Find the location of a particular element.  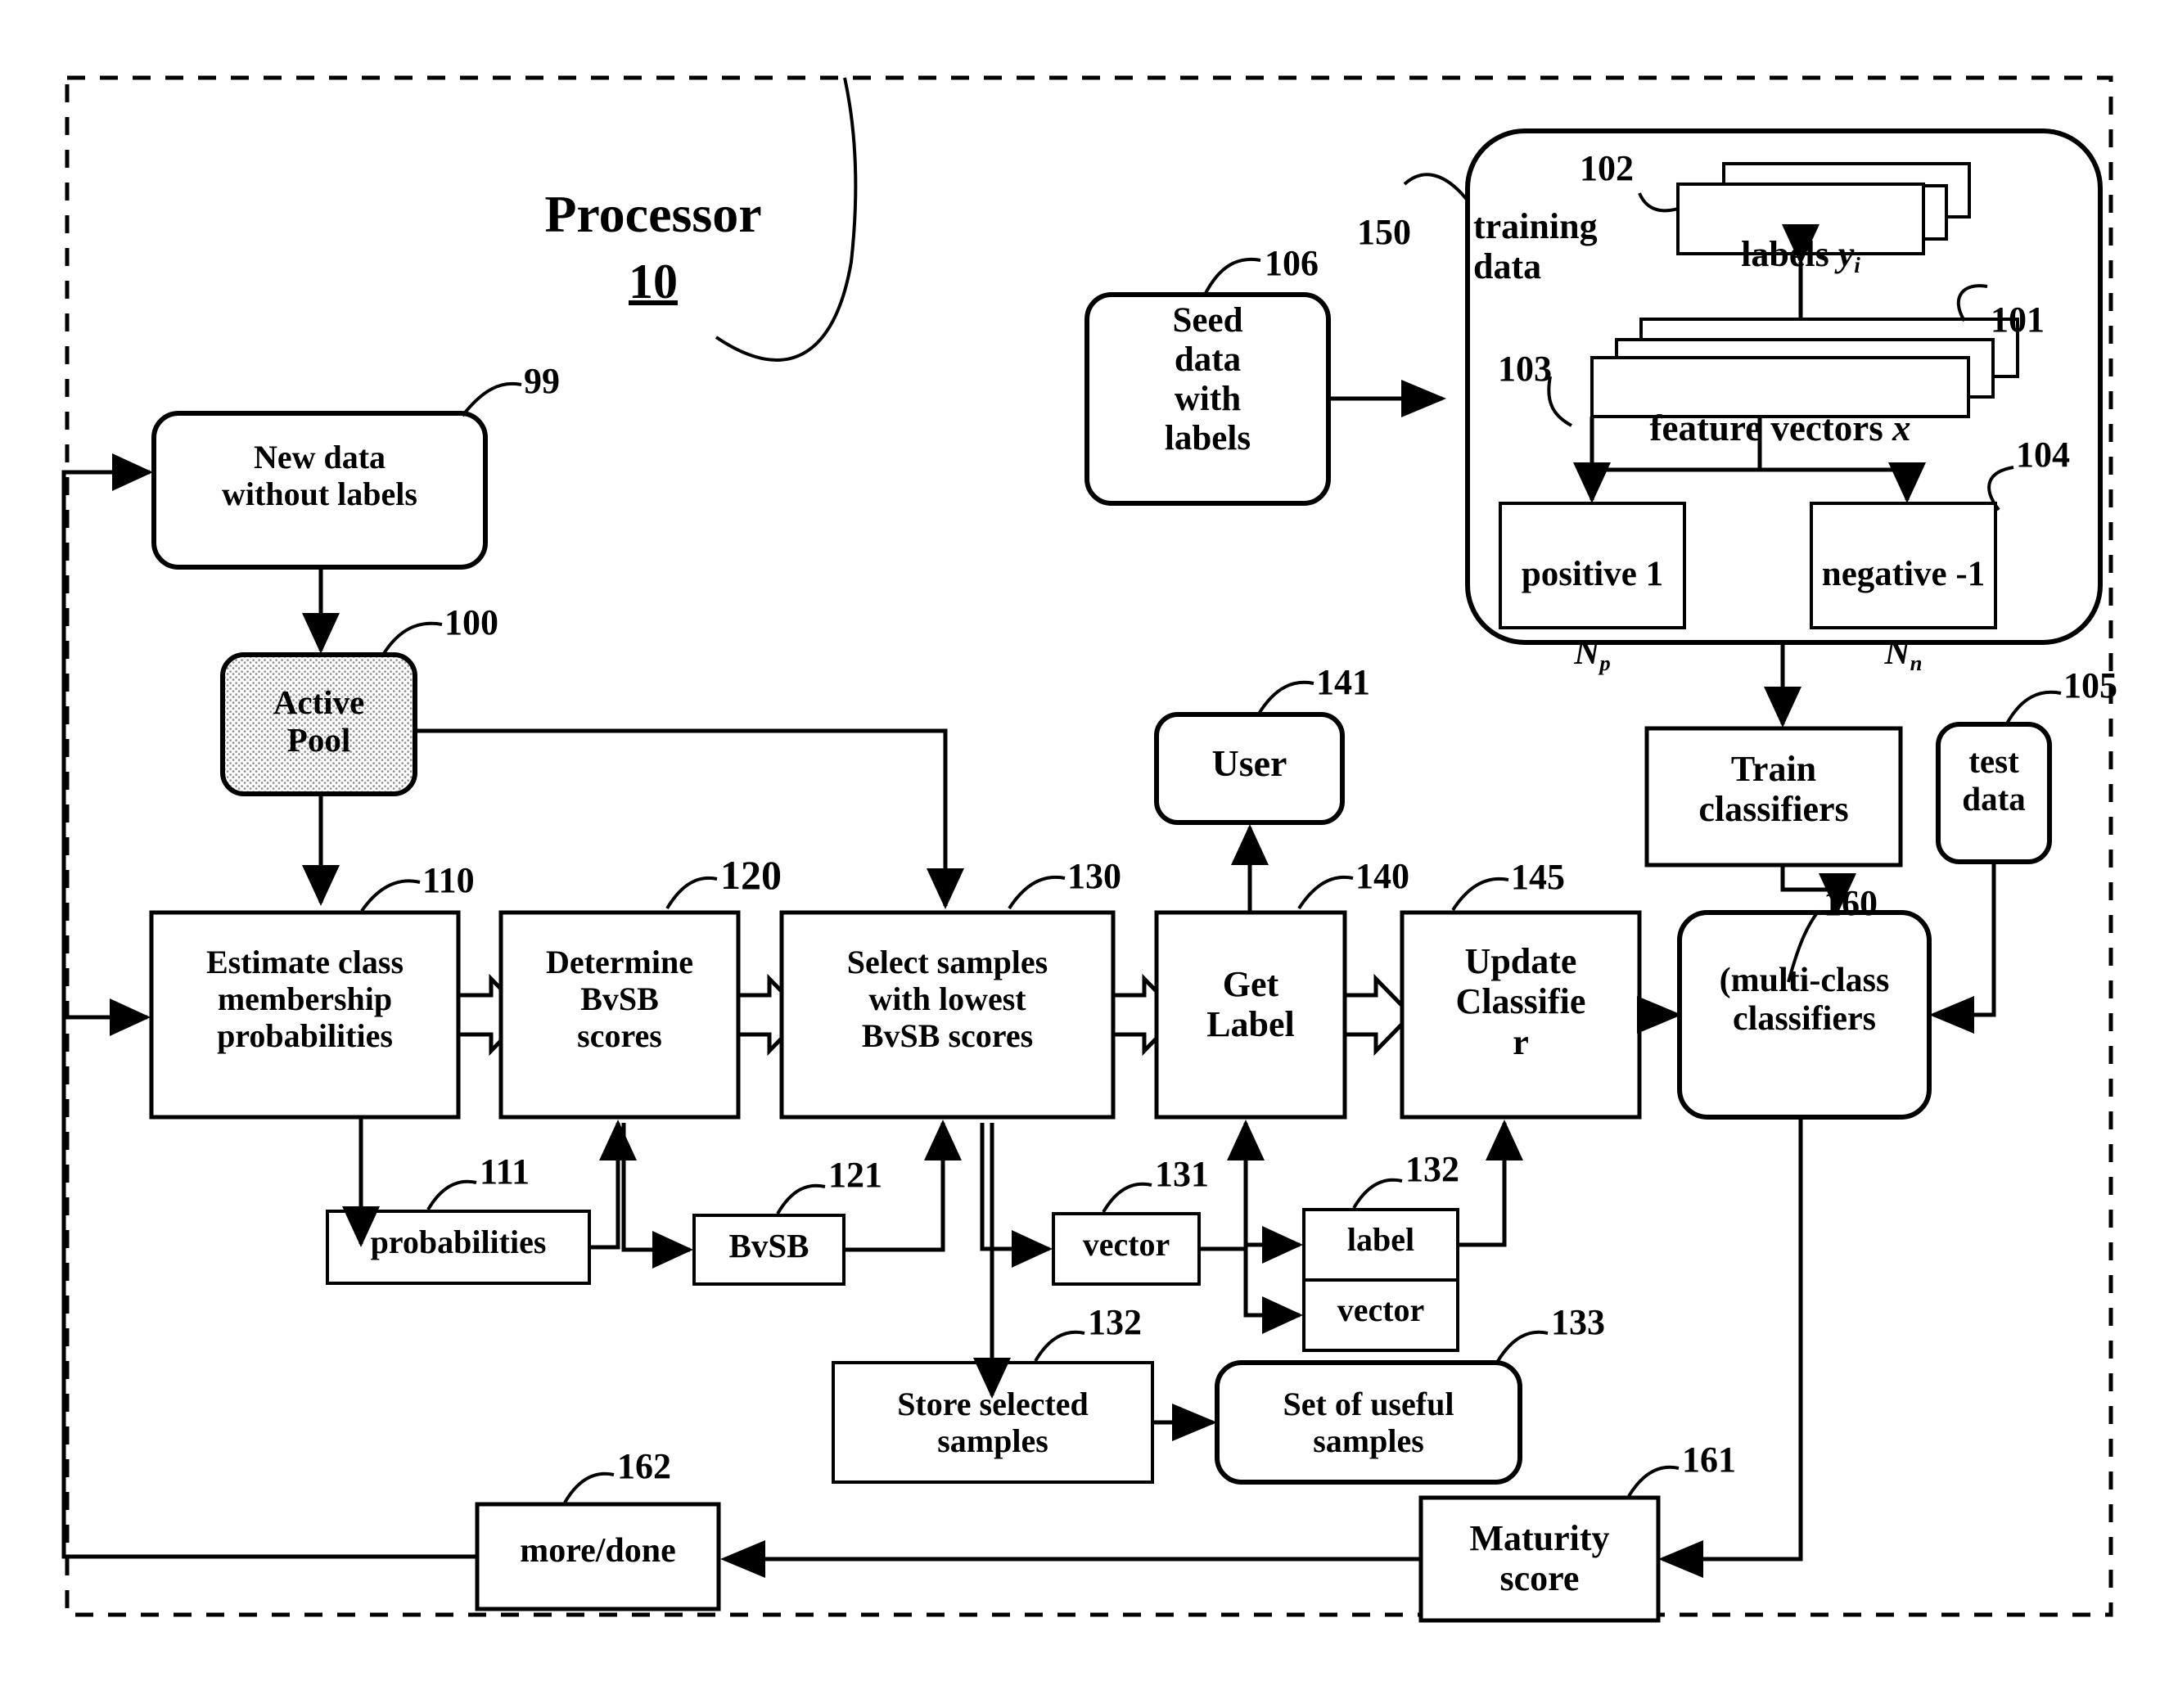

edge-multiclass-to-maturity is located at coordinates (1730, 1348).